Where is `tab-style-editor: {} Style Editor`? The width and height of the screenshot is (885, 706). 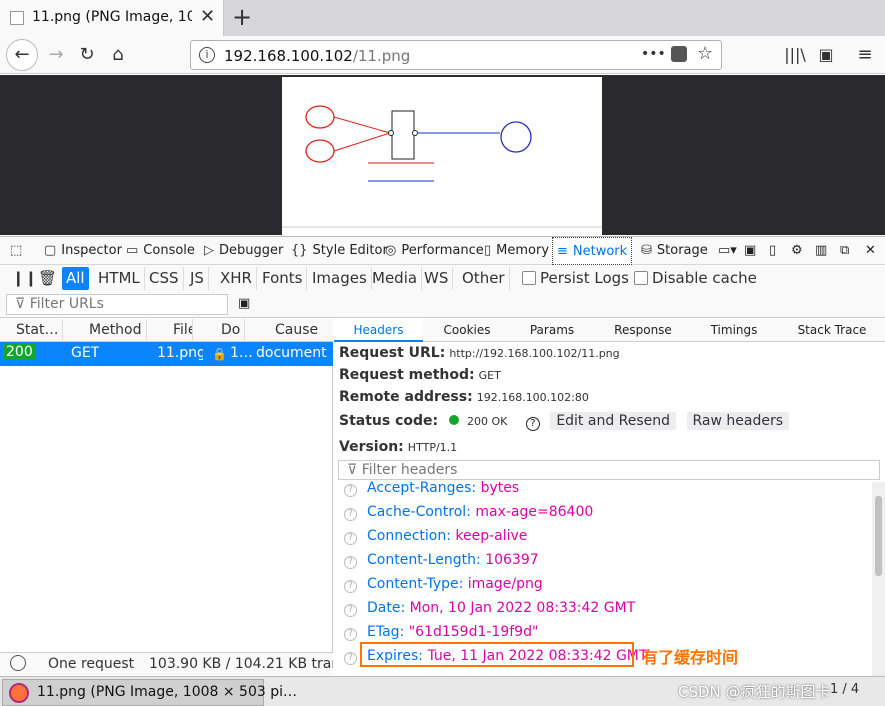 tab-style-editor: {} Style Editor is located at coordinates (339, 251).